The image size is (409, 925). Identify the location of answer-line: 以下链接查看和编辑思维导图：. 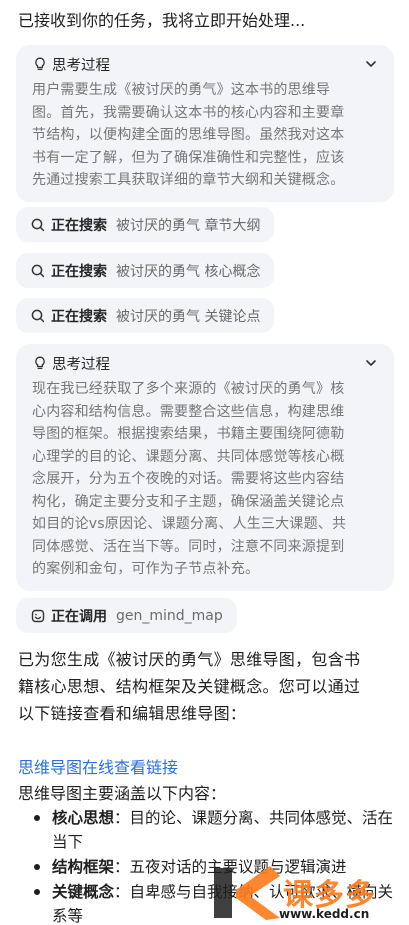
(132, 713).